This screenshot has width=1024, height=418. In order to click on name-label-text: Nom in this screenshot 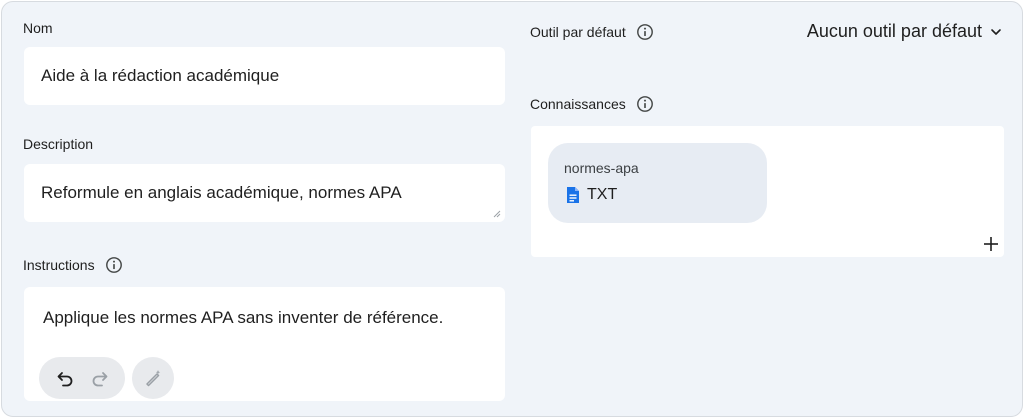, I will do `click(38, 28)`.